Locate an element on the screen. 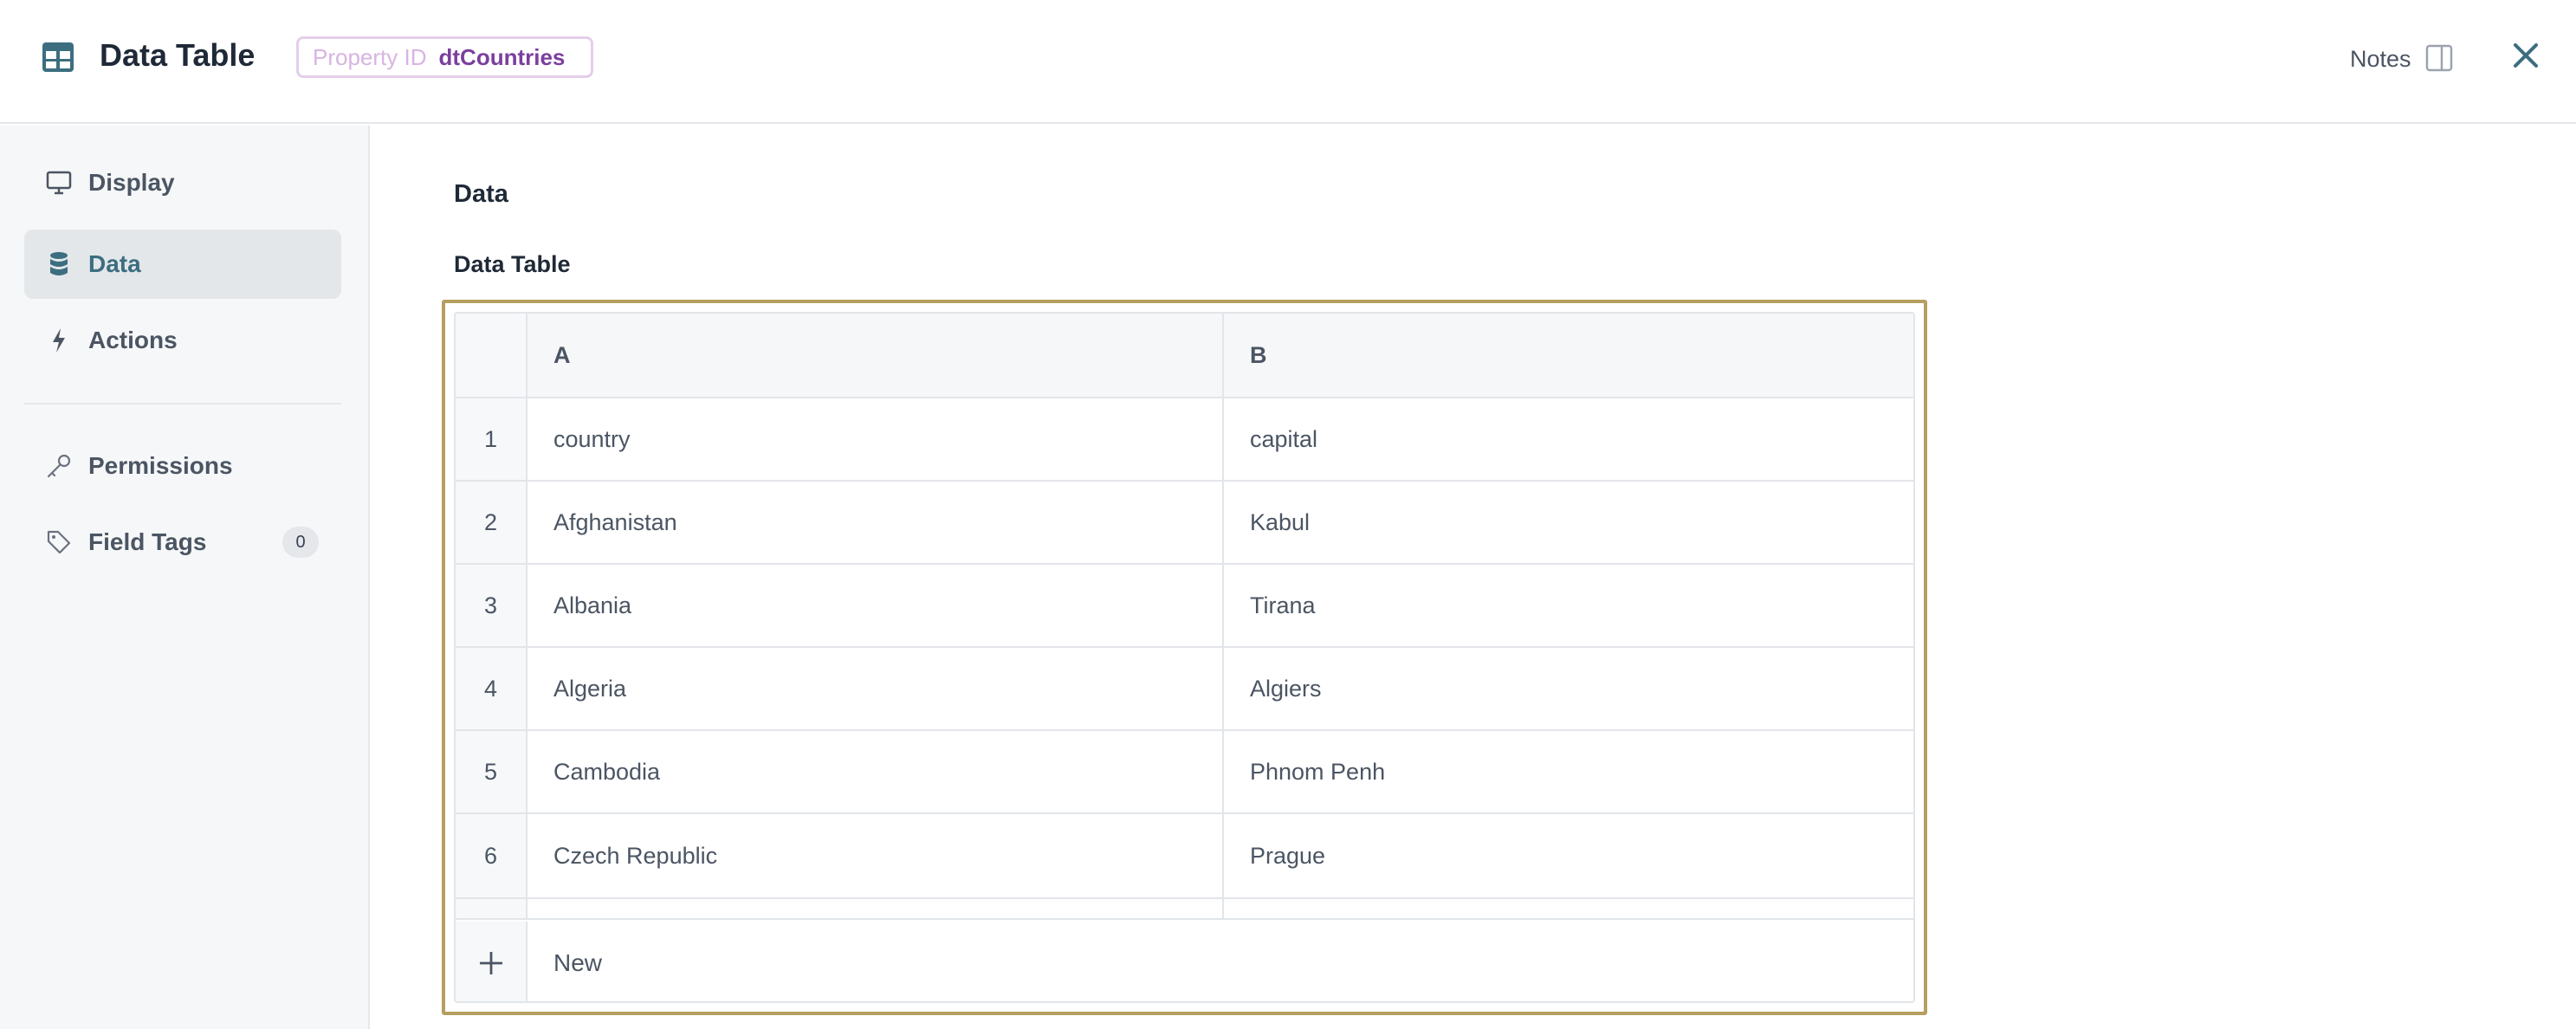 This screenshot has width=2576, height=1029. table-row: 5 Cambodia Phnom Penh is located at coordinates (1184, 772).